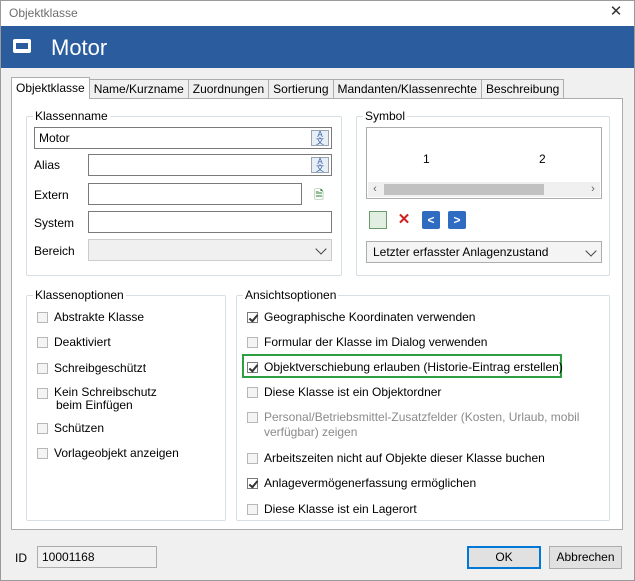 Image resolution: width=635 pixels, height=581 pixels. I want to click on checkbox-formular-dialog: Formular der Klasse im Dialog verwenden, so click(367, 342).